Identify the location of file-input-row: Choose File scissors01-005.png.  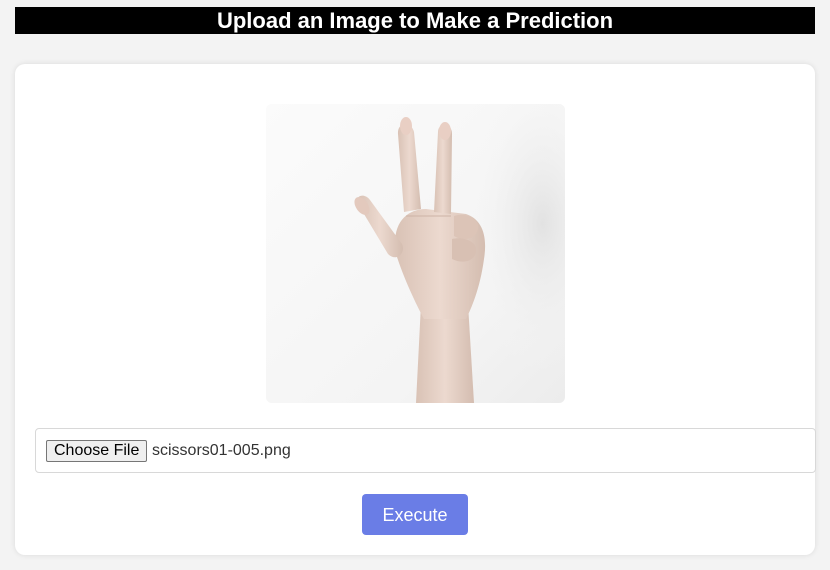
(425, 450).